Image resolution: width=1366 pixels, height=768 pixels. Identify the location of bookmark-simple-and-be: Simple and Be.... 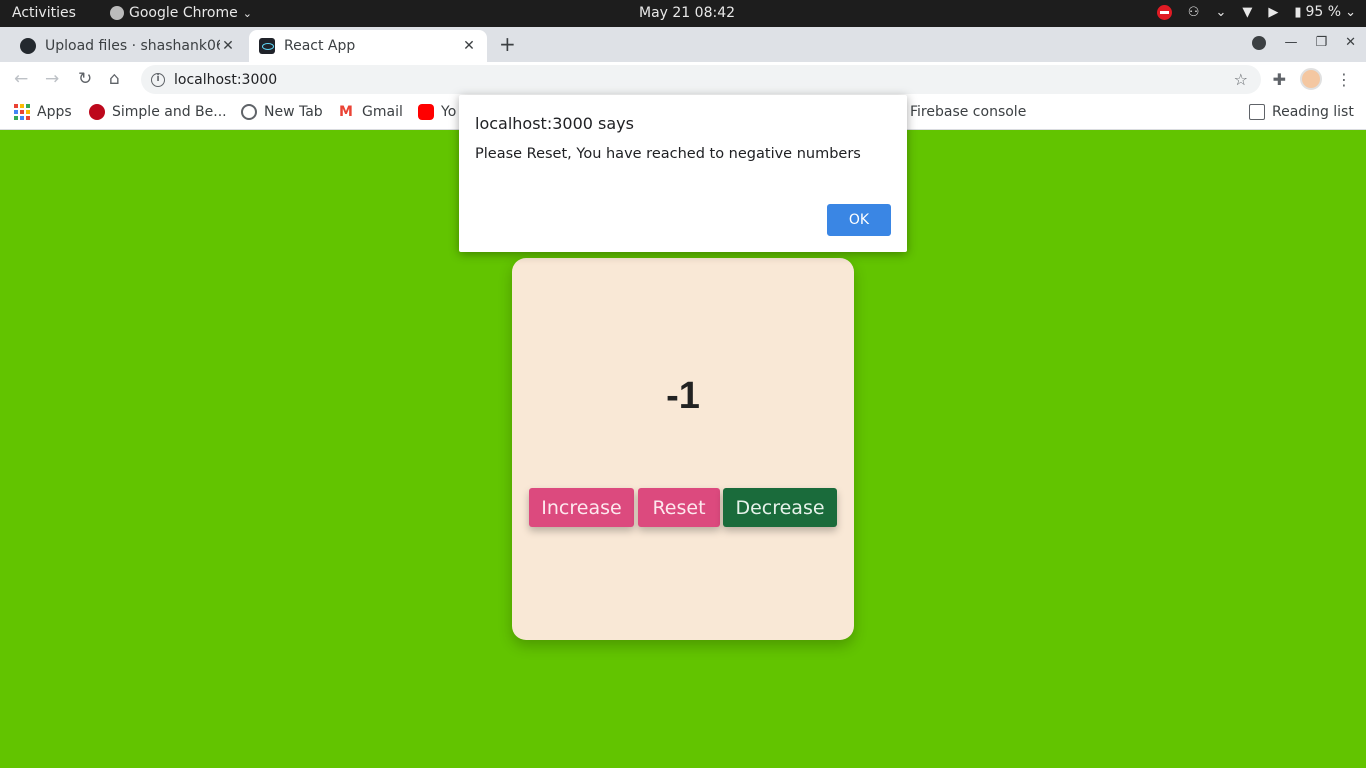
(158, 112).